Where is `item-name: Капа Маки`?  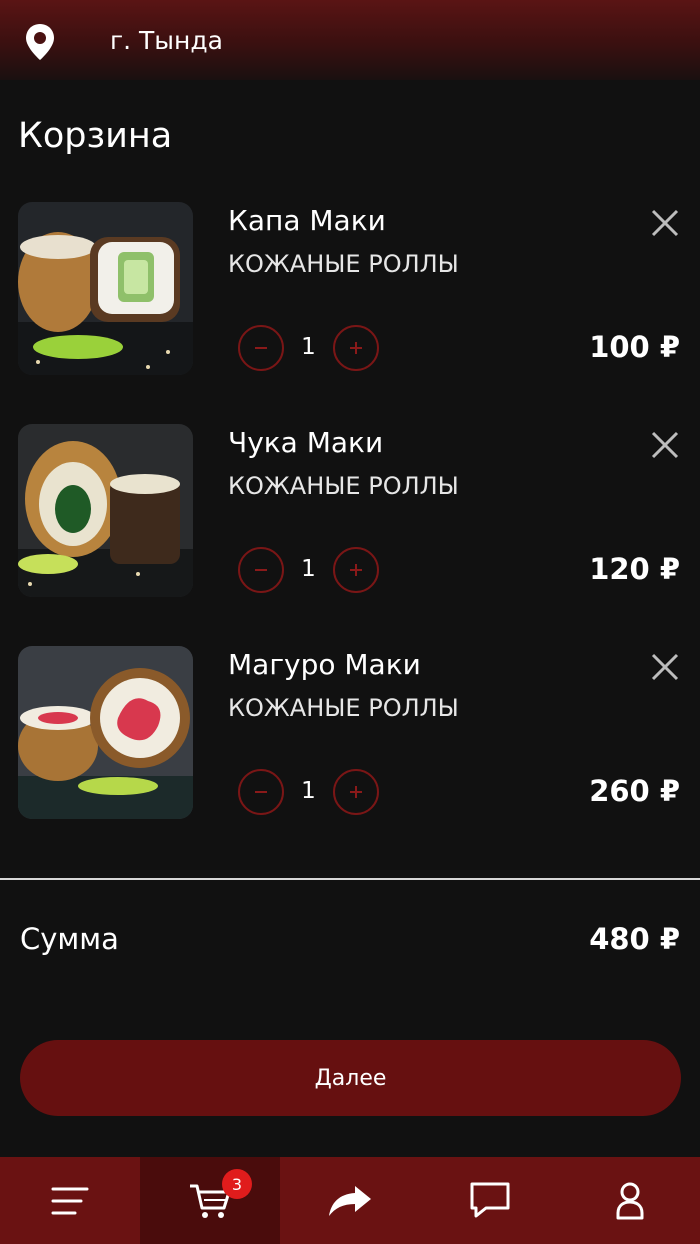
item-name: Капа Маки is located at coordinates (307, 220).